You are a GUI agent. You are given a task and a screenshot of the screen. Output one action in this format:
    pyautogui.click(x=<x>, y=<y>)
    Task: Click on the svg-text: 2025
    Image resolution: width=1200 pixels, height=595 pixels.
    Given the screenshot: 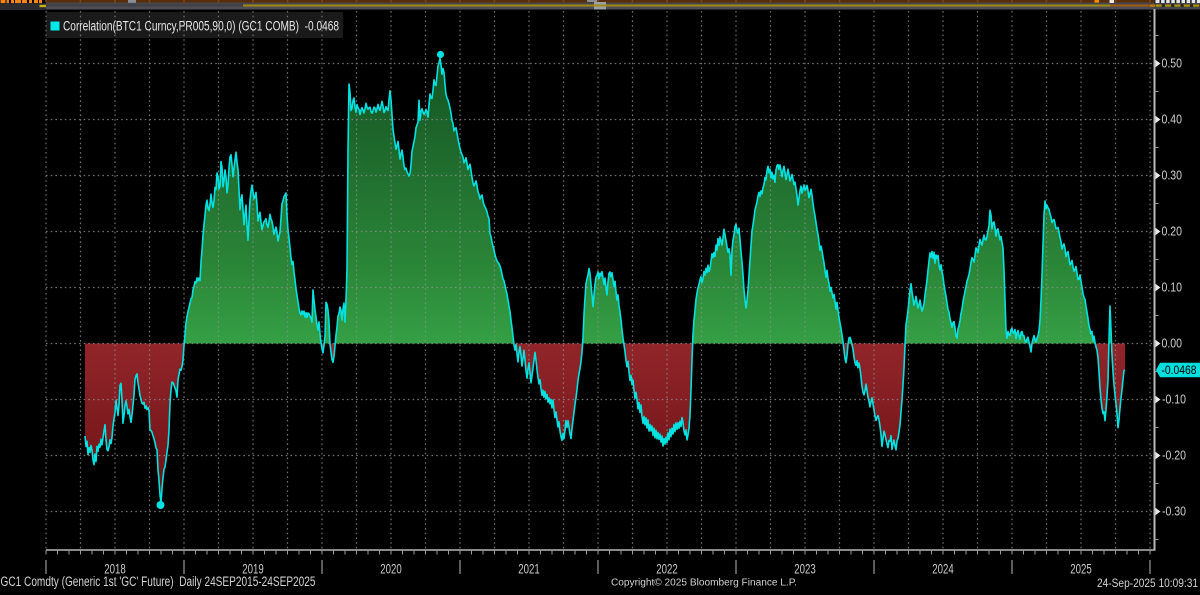 What is the action you would take?
    pyautogui.click(x=1081, y=569)
    